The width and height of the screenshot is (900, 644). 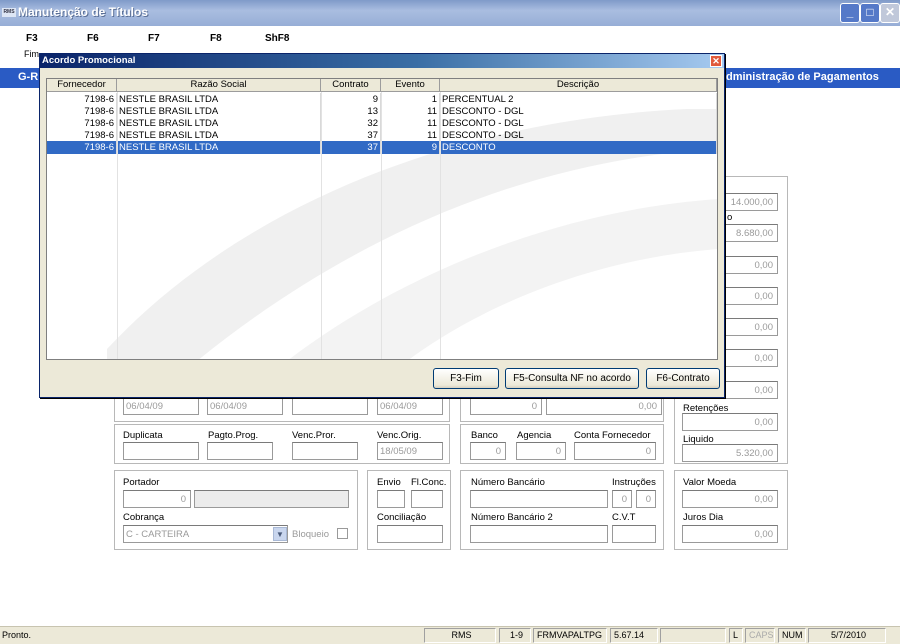 I want to click on date-field-2: 06/04/09, so click(x=245, y=406).